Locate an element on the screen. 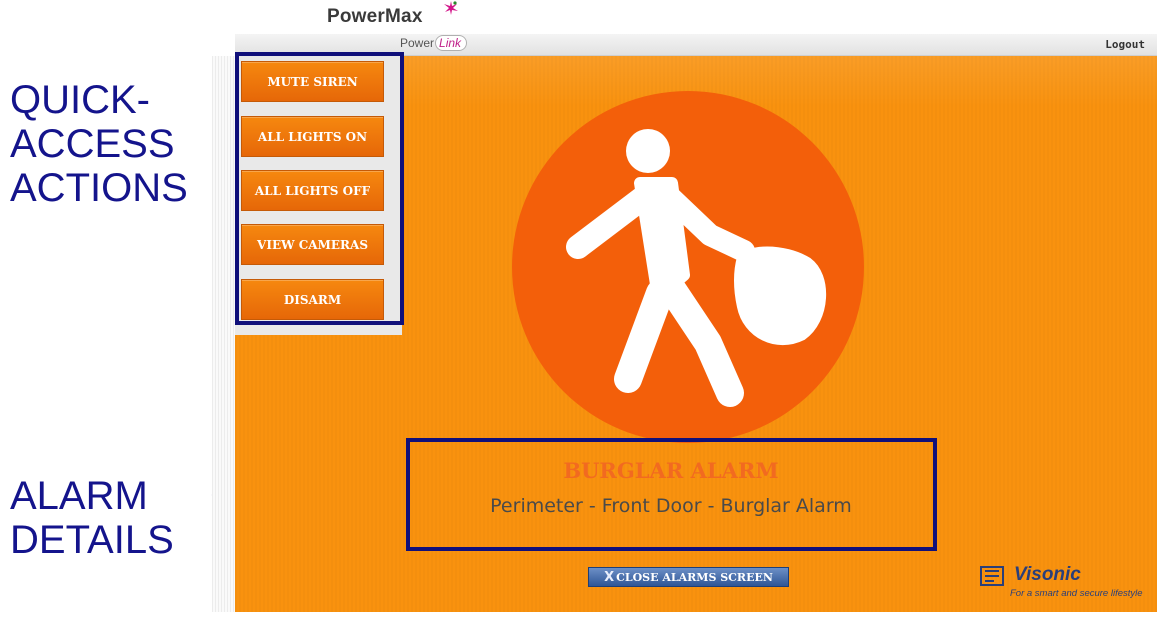 The height and width of the screenshot is (618, 1167). left-page-strip is located at coordinates (223, 334).